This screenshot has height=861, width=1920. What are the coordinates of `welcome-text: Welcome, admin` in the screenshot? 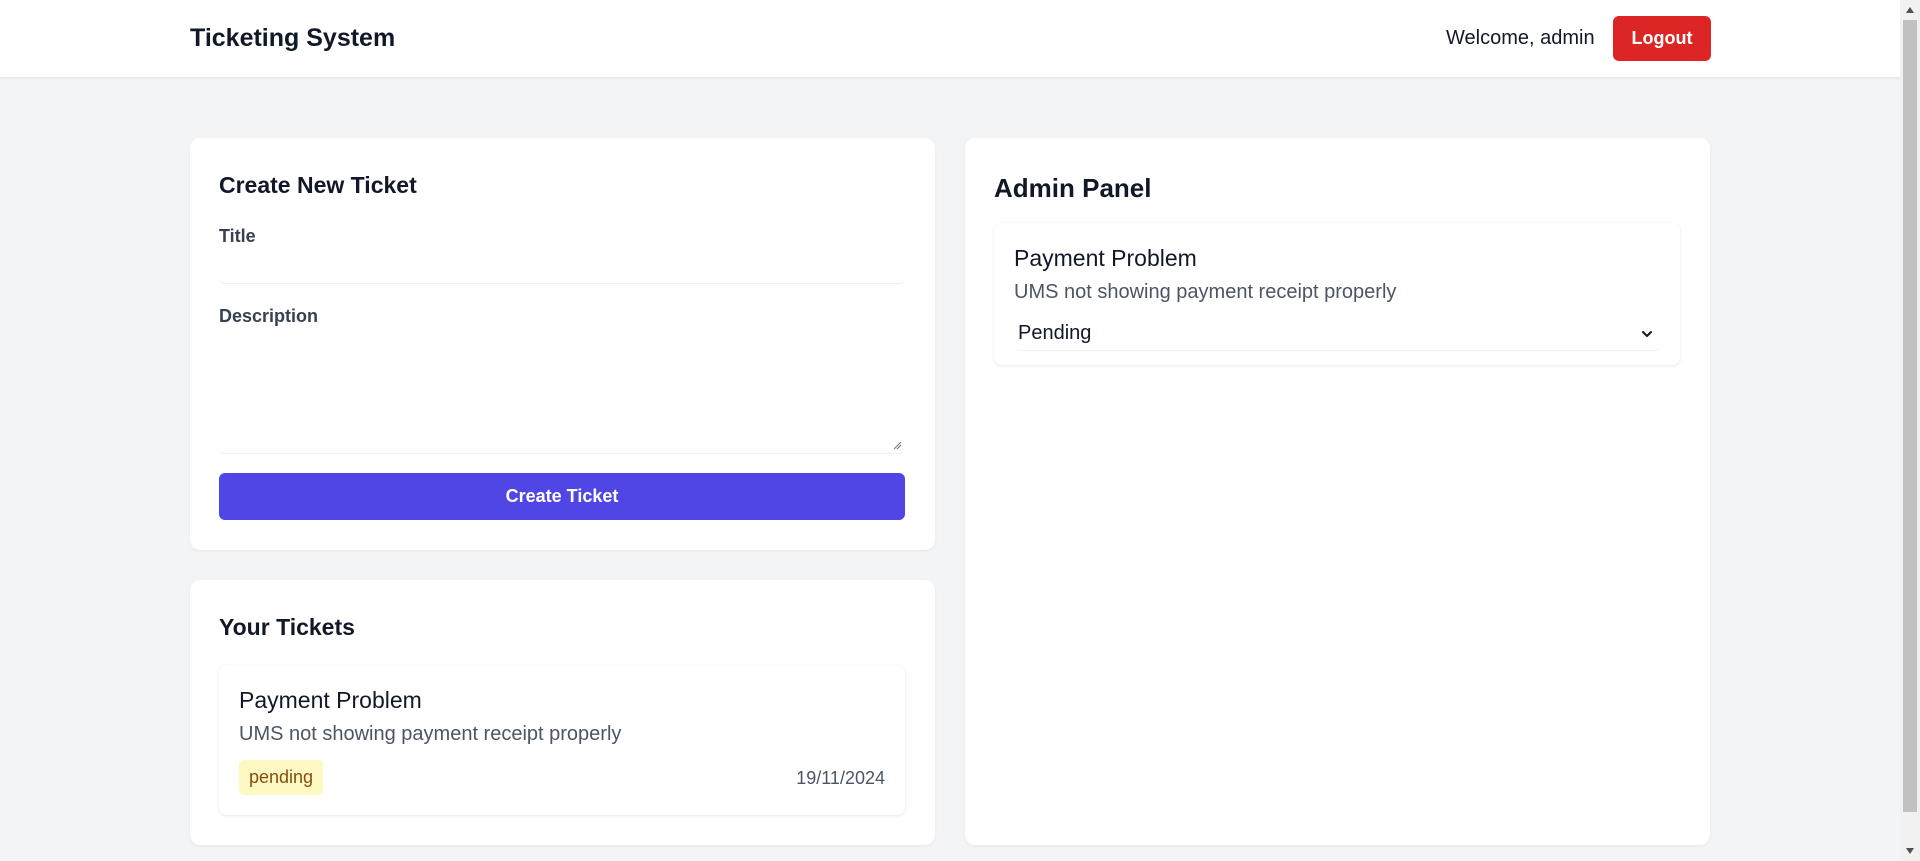 It's located at (1520, 38).